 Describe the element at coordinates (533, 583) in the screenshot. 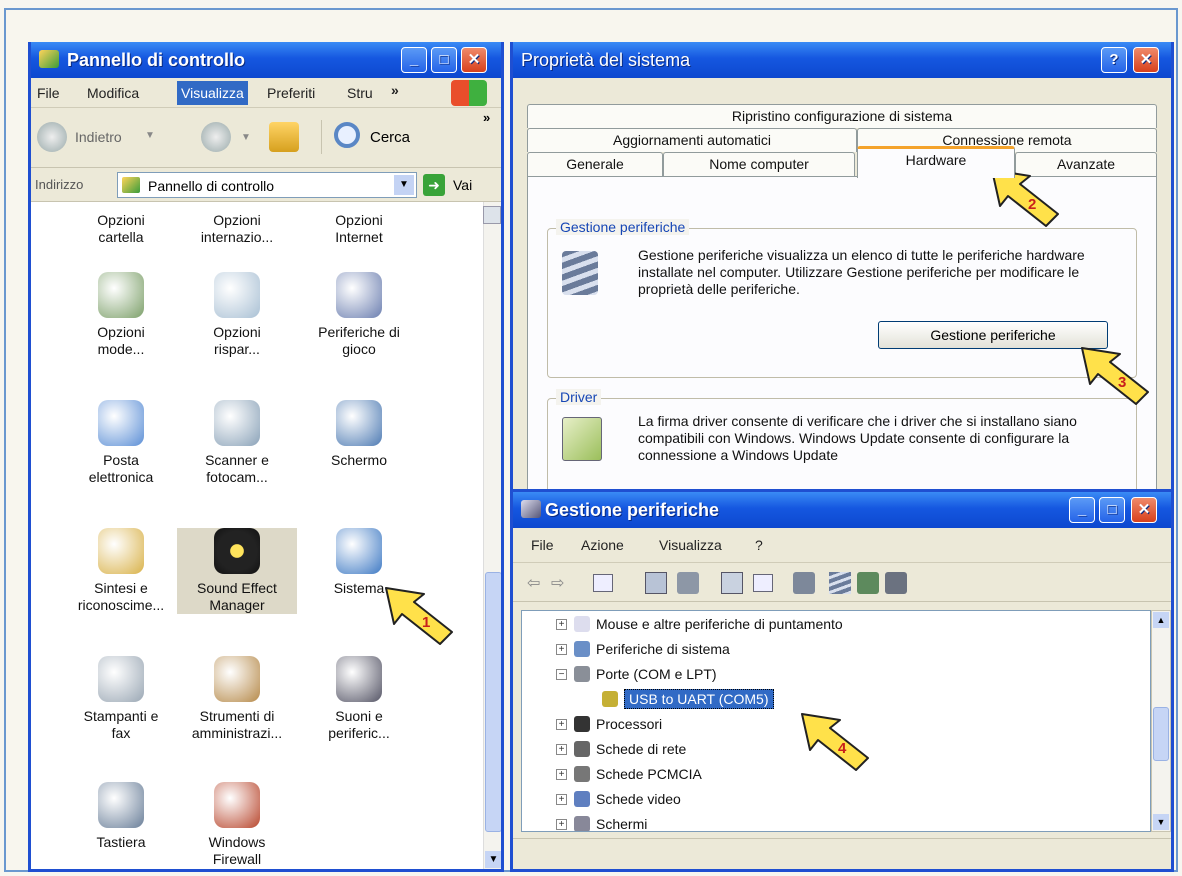

I see `back-arrow-icon: ⇦` at that location.